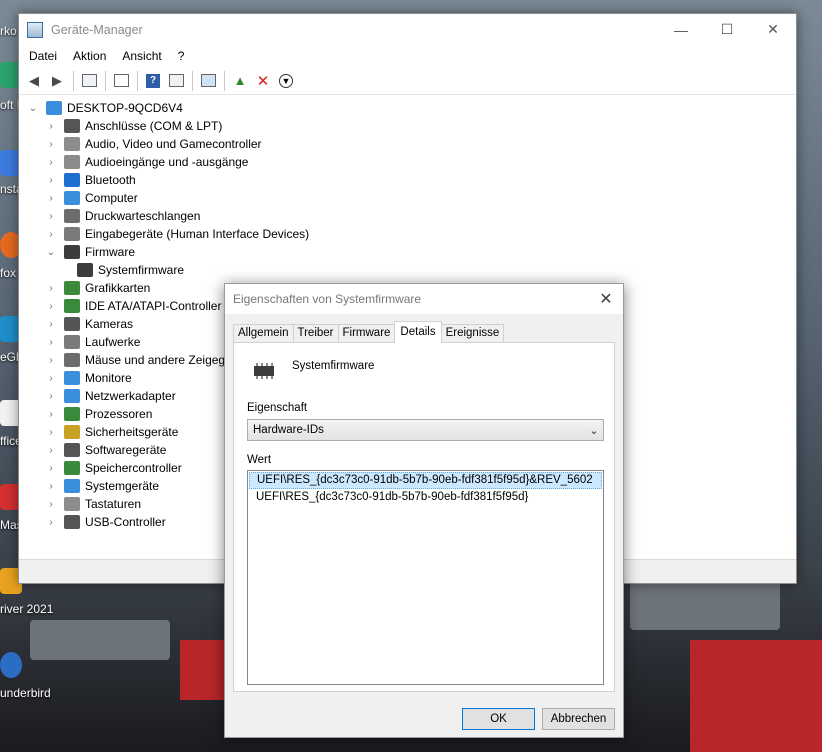  Describe the element at coordinates (407, 144) in the screenshot. I see `tree-item: › Audio, Video und Gamecontroller` at that location.